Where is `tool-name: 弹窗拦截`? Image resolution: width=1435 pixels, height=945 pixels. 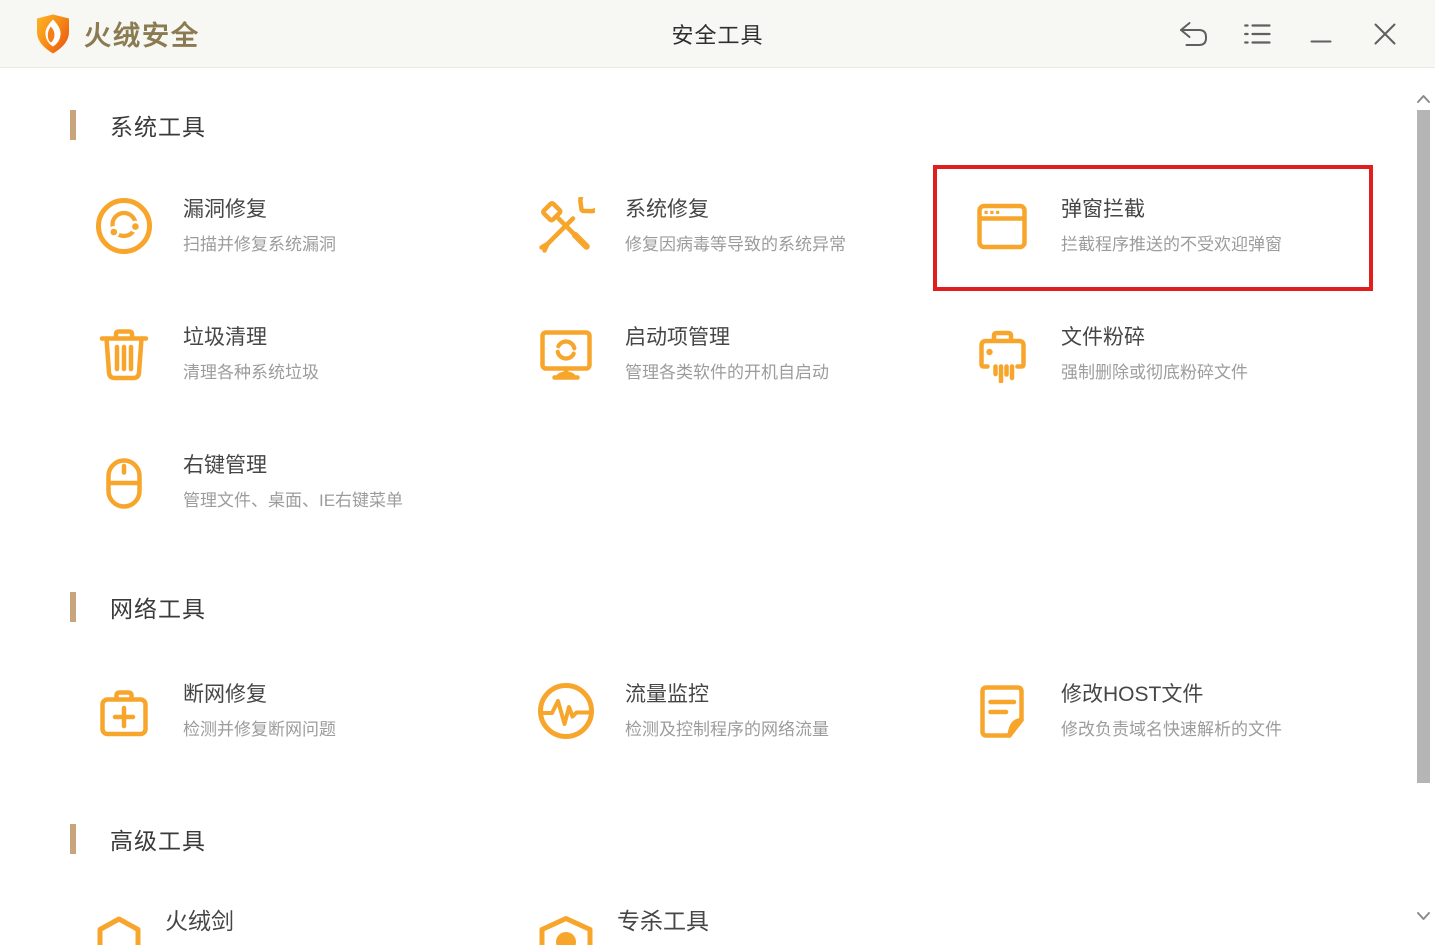
tool-name: 弹窗拦截 is located at coordinates (1103, 209).